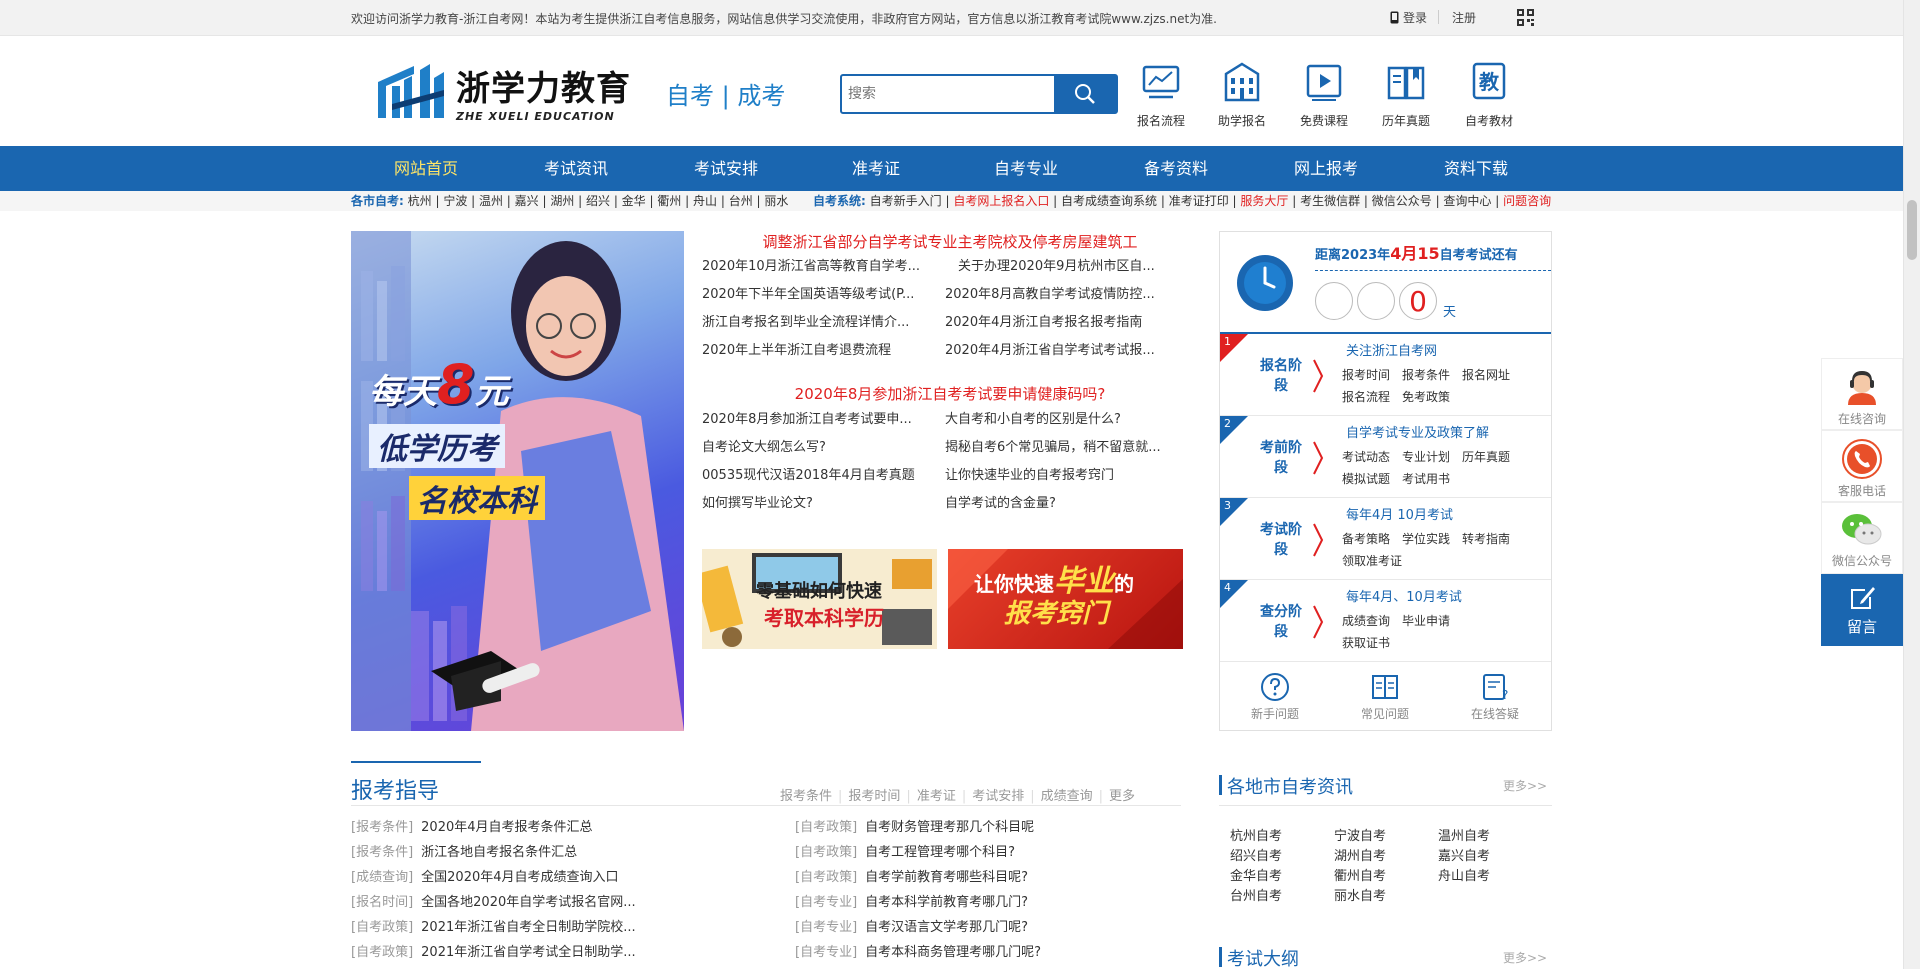 The width and height of the screenshot is (1920, 971). Describe the element at coordinates (1366, 375) in the screenshot. I see `stage-link: 报考时间` at that location.